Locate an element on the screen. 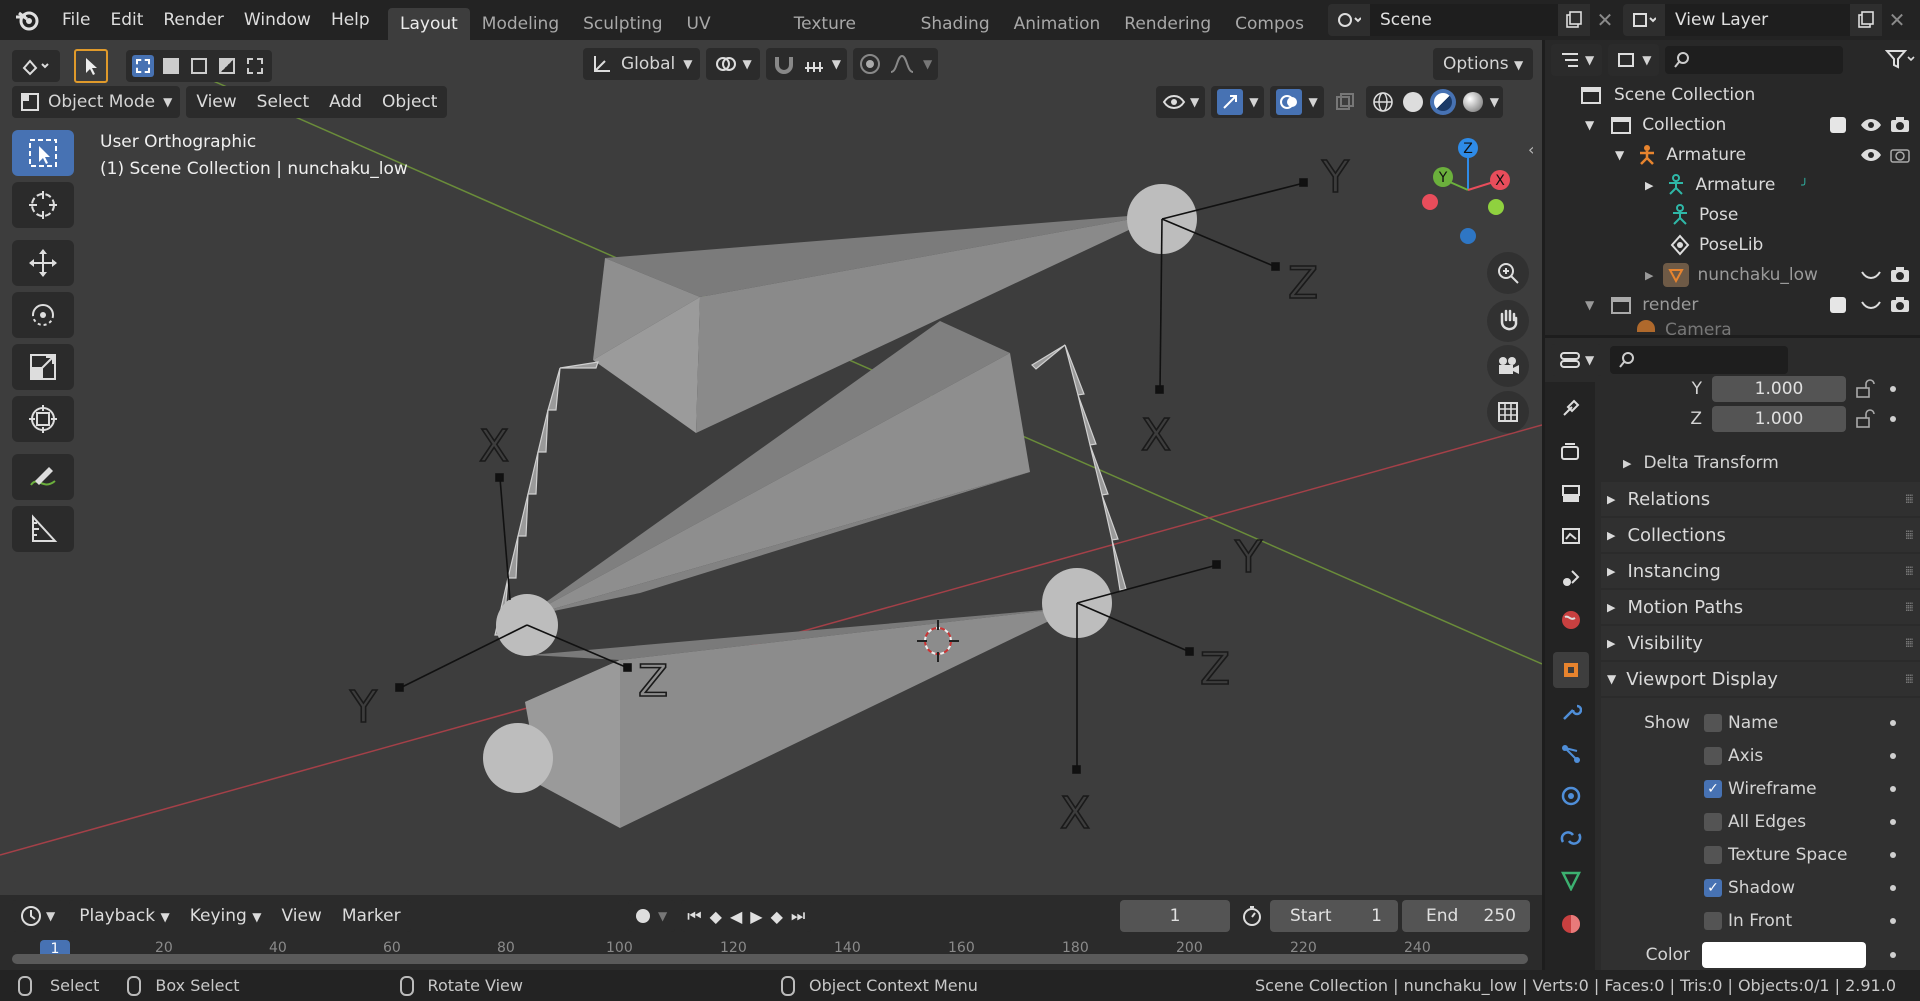  transform-orientation-dropdown: Global ▼ is located at coordinates (642, 64).